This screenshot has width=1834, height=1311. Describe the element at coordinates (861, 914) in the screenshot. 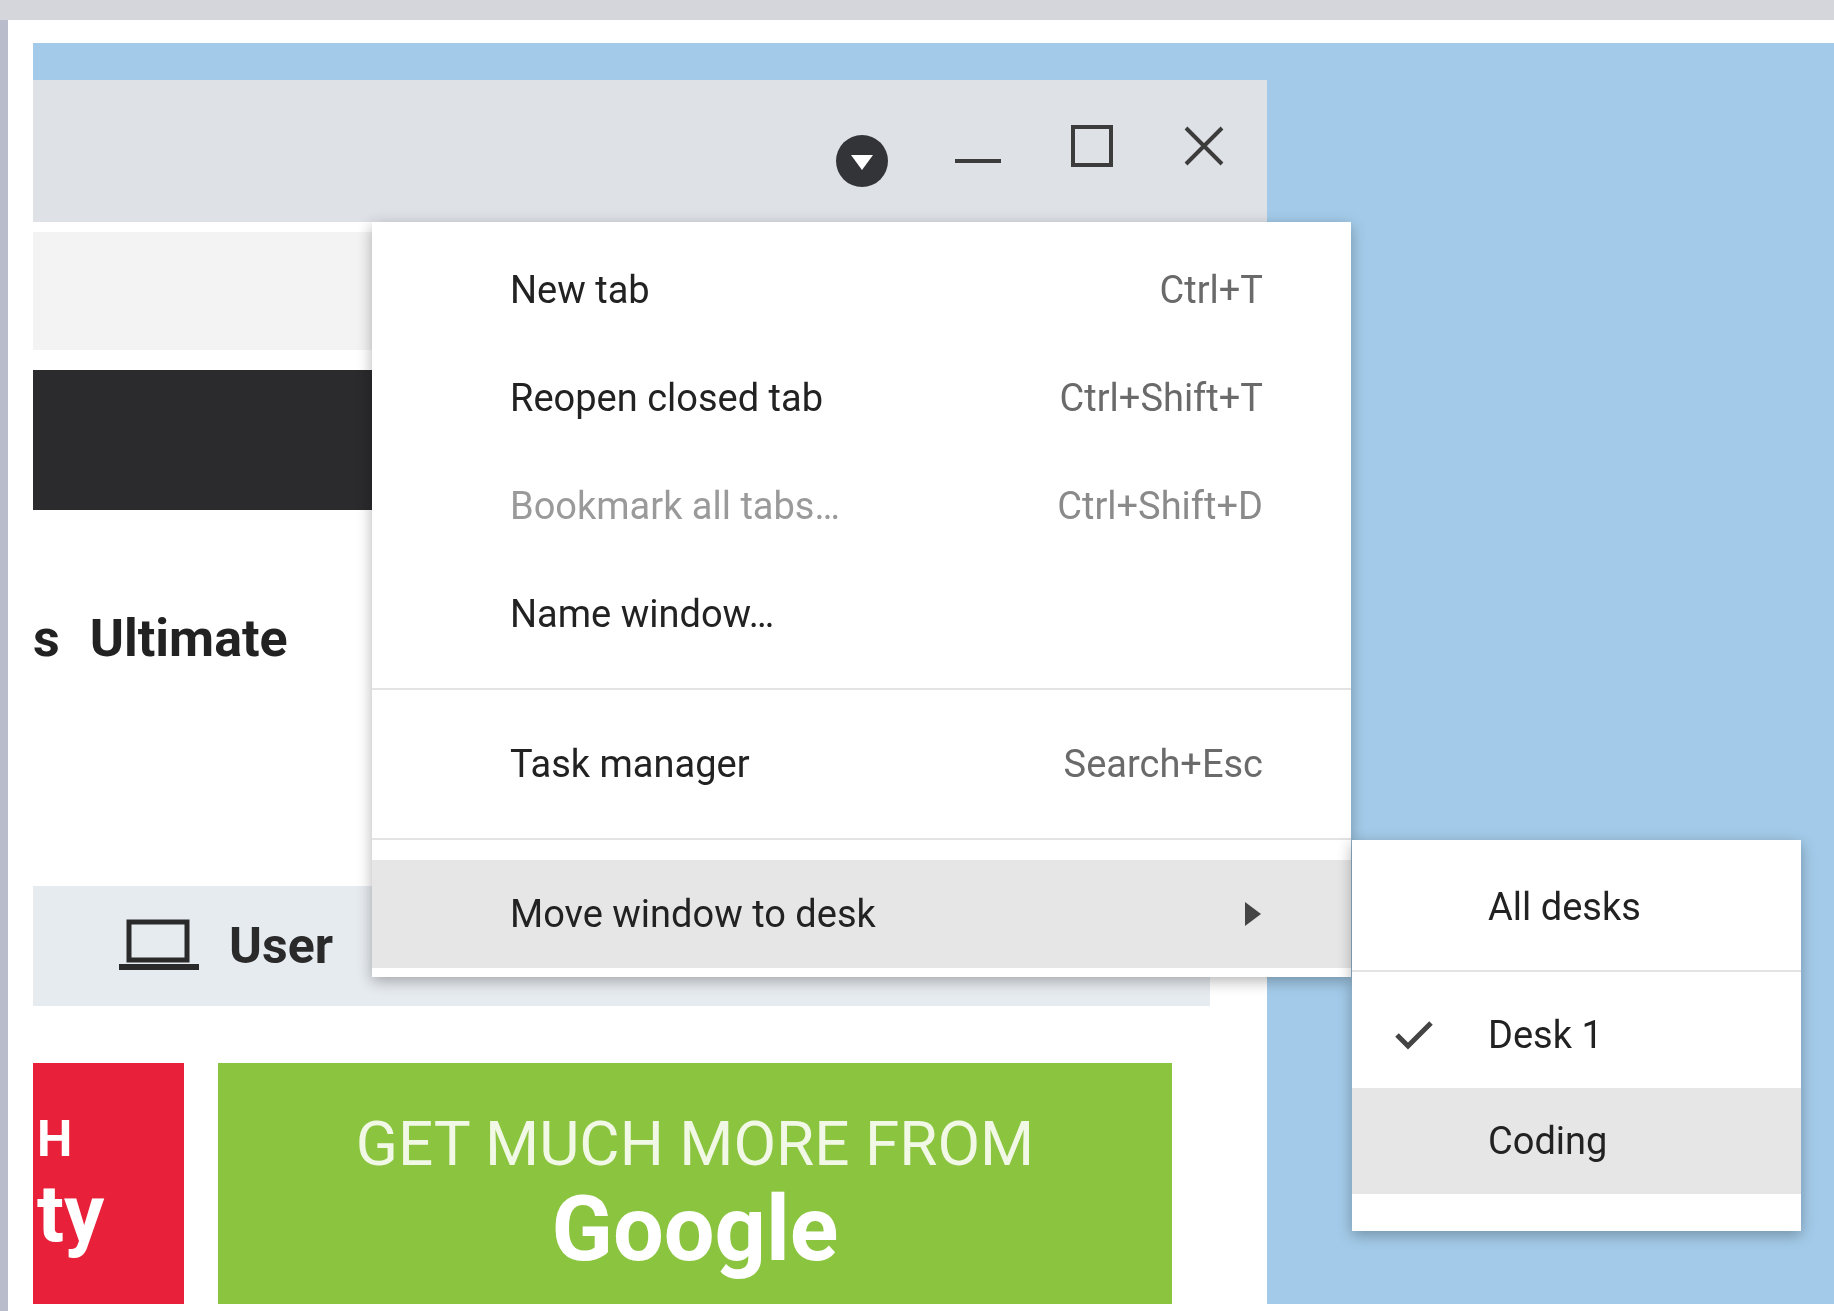

I see `submenu-item: Move window to desk` at that location.